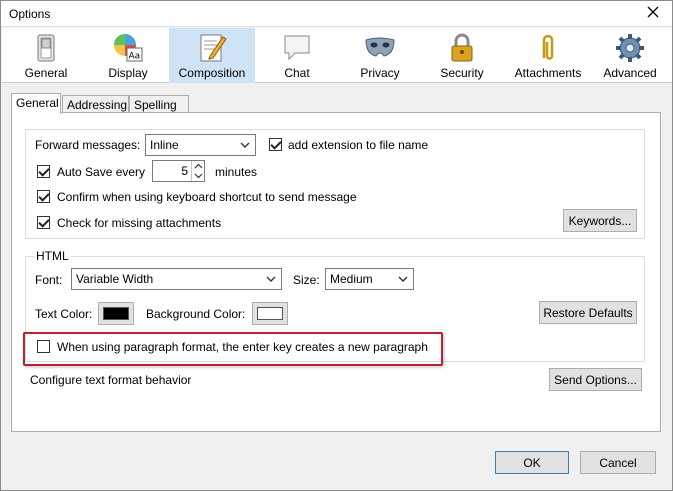 This screenshot has height=491, width=673. What do you see at coordinates (297, 73) in the screenshot?
I see `toolbar-label: Chat` at bounding box center [297, 73].